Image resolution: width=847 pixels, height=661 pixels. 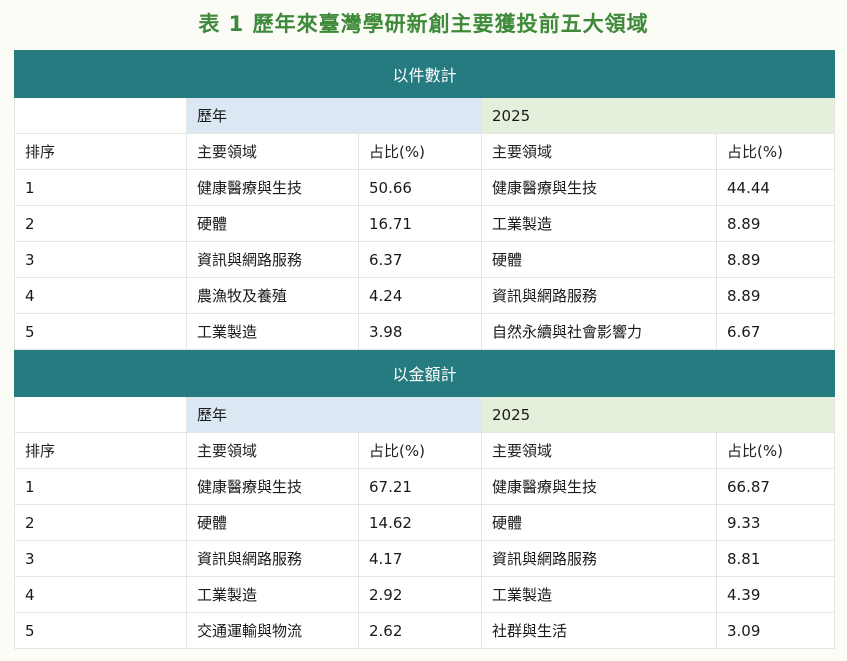 I want to click on table-row: 2 硬體 14.62 硬體 9.33, so click(x=425, y=522).